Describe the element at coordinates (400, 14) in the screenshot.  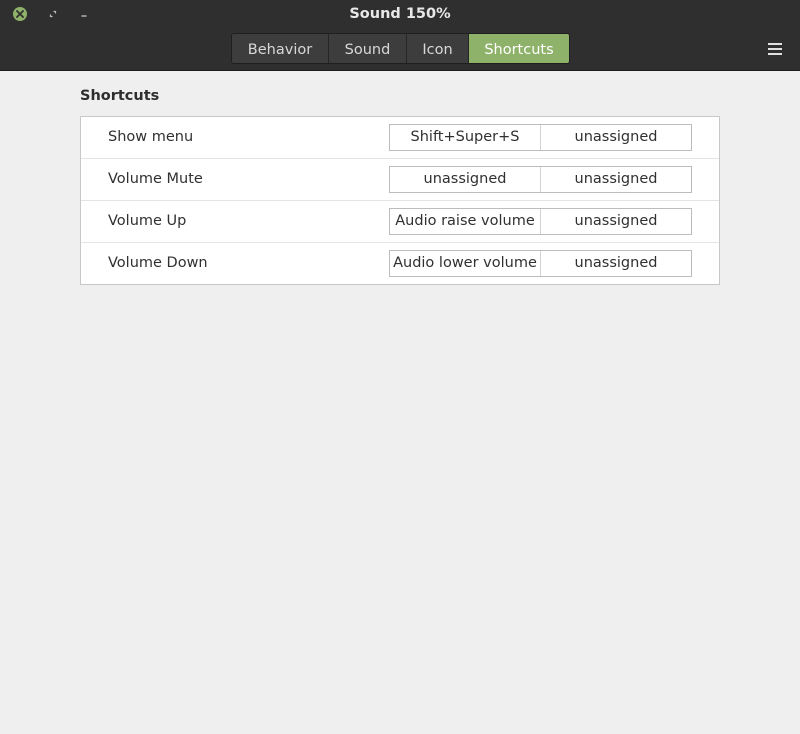
I see `window-title: Sound 150%` at that location.